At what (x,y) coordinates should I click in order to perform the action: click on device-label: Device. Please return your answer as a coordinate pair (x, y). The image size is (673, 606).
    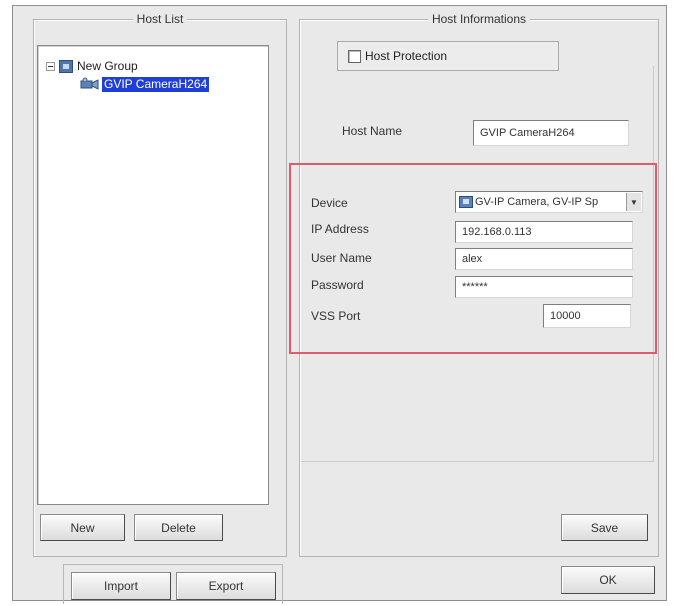
    Looking at the image, I should click on (329, 203).